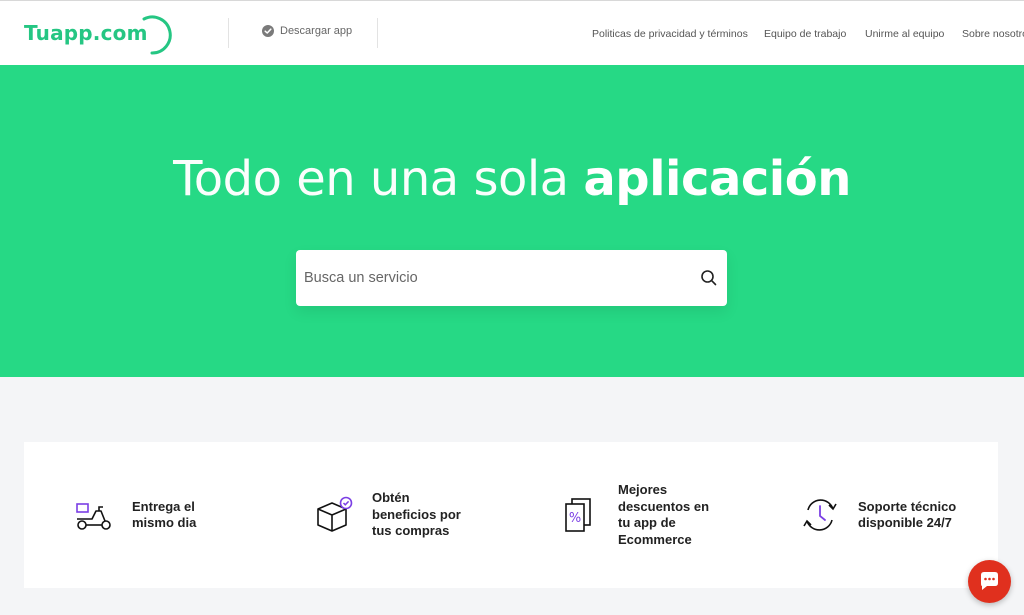 Image resolution: width=1024 pixels, height=615 pixels. I want to click on feature-item: Entrega el mismo dia, so click(140, 515).